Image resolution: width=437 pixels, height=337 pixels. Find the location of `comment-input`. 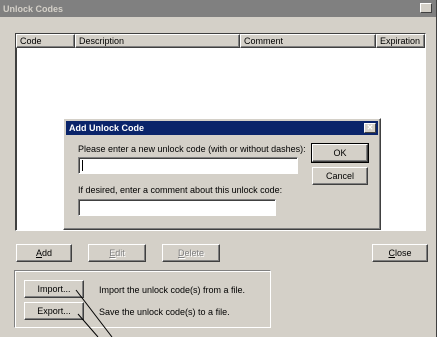

comment-input is located at coordinates (177, 207).